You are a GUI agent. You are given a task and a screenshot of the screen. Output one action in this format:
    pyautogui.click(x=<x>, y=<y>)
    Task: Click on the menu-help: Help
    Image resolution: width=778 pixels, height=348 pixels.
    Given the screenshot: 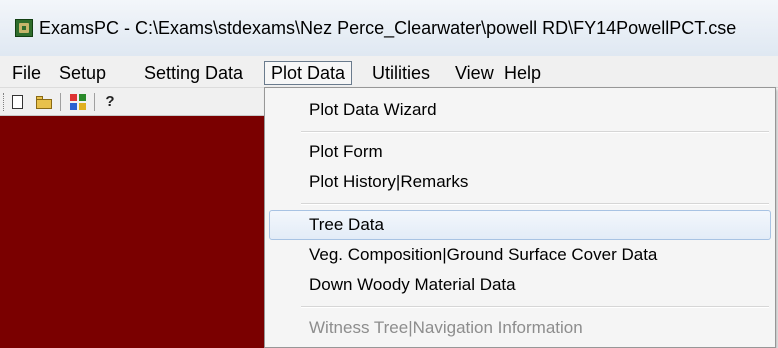 What is the action you would take?
    pyautogui.click(x=522, y=73)
    